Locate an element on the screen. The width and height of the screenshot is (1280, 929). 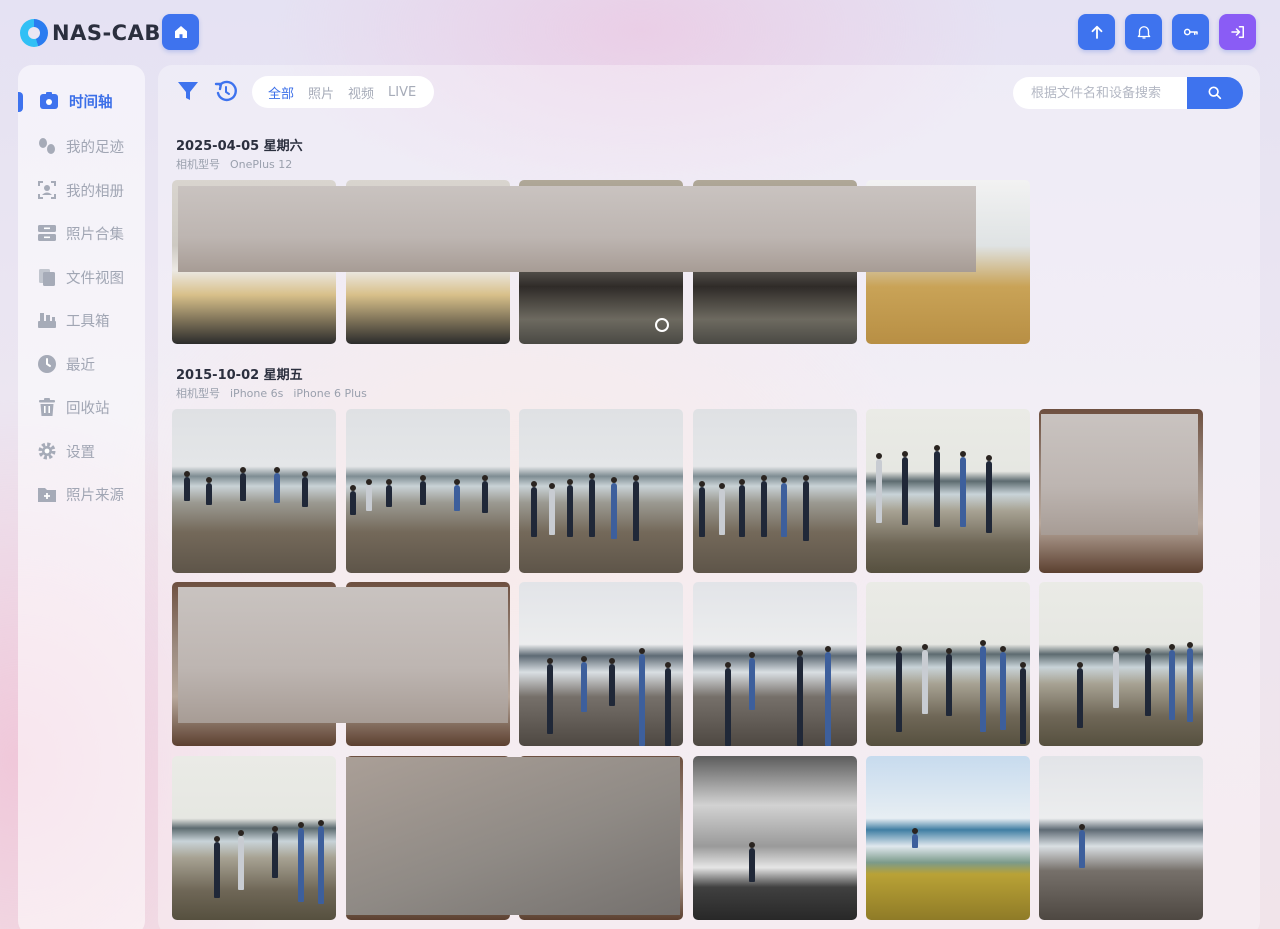
sidebar-item-collection: 照片合集 is located at coordinates (81, 233).